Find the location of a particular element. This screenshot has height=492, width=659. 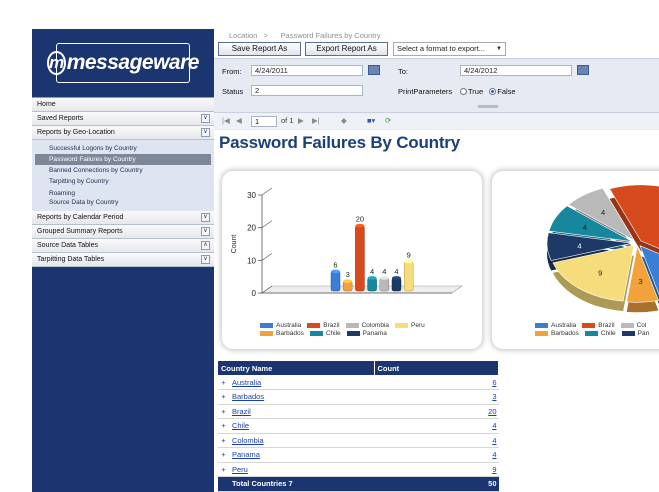

country-link: Australia is located at coordinates (246, 382).